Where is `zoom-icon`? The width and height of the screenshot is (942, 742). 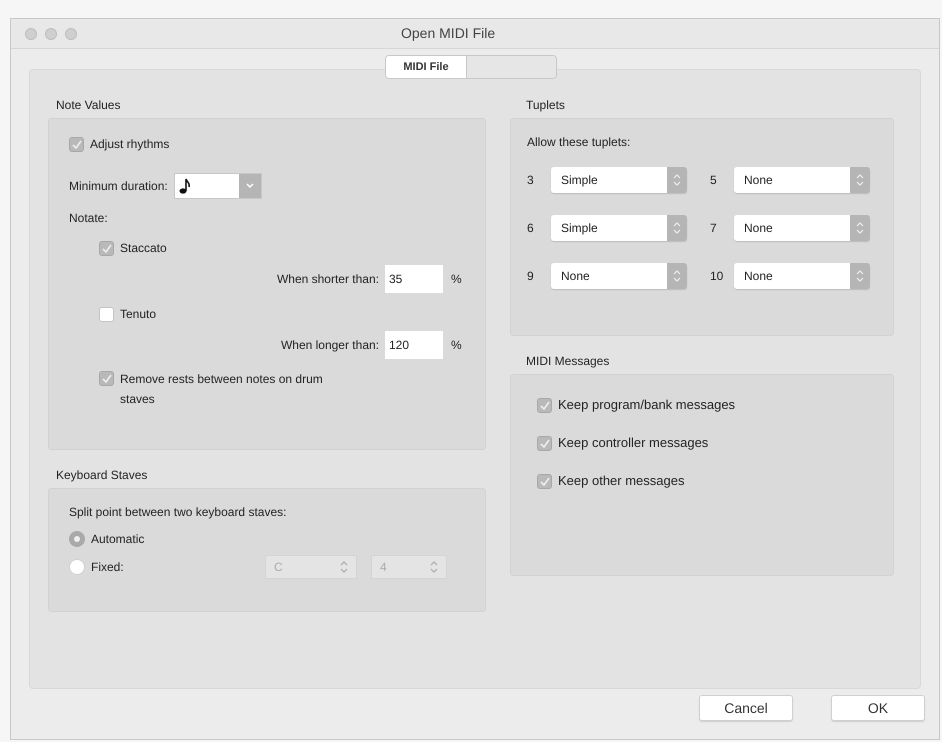 zoom-icon is located at coordinates (71, 34).